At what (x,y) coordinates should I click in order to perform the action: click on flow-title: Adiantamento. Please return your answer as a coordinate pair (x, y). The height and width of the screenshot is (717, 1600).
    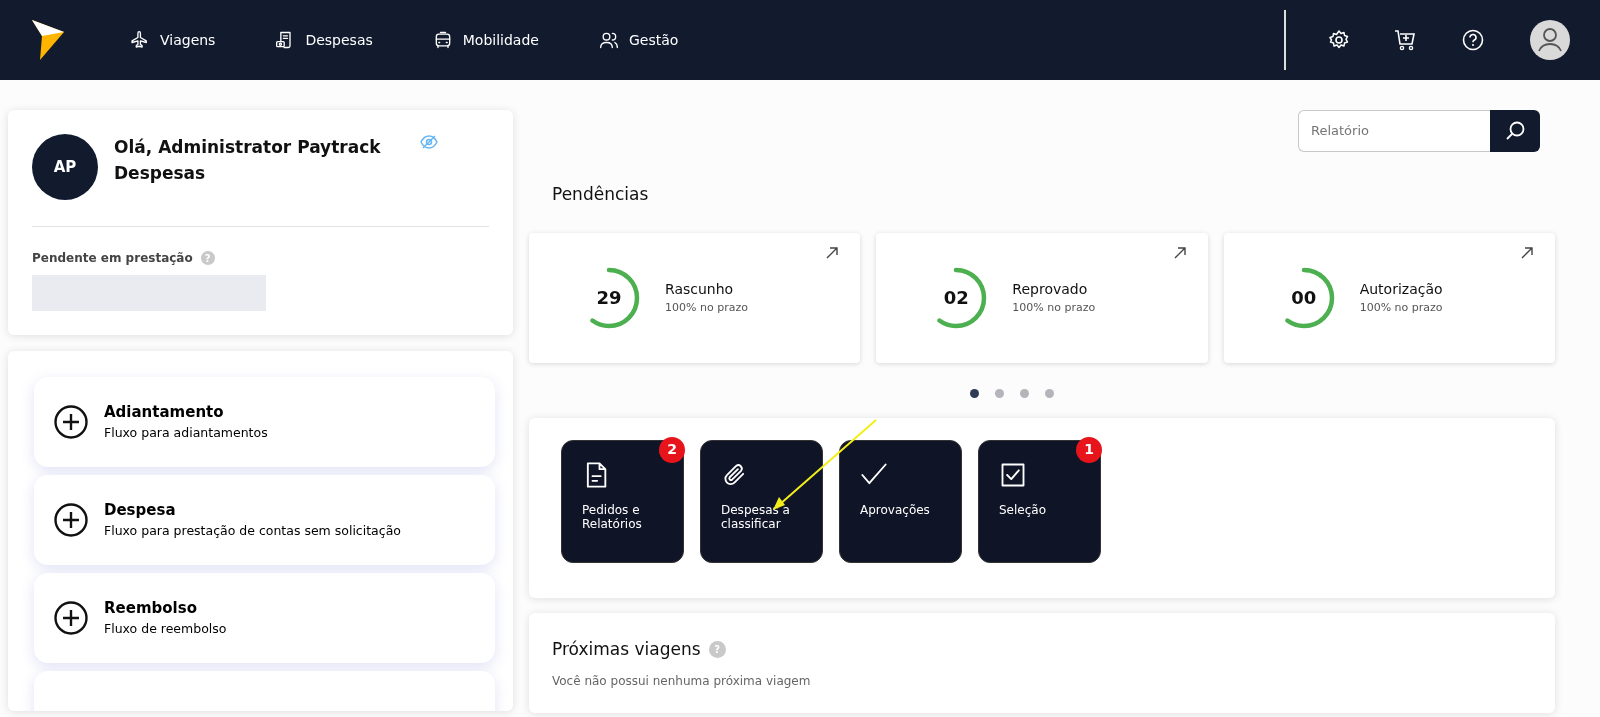
    Looking at the image, I should click on (164, 413).